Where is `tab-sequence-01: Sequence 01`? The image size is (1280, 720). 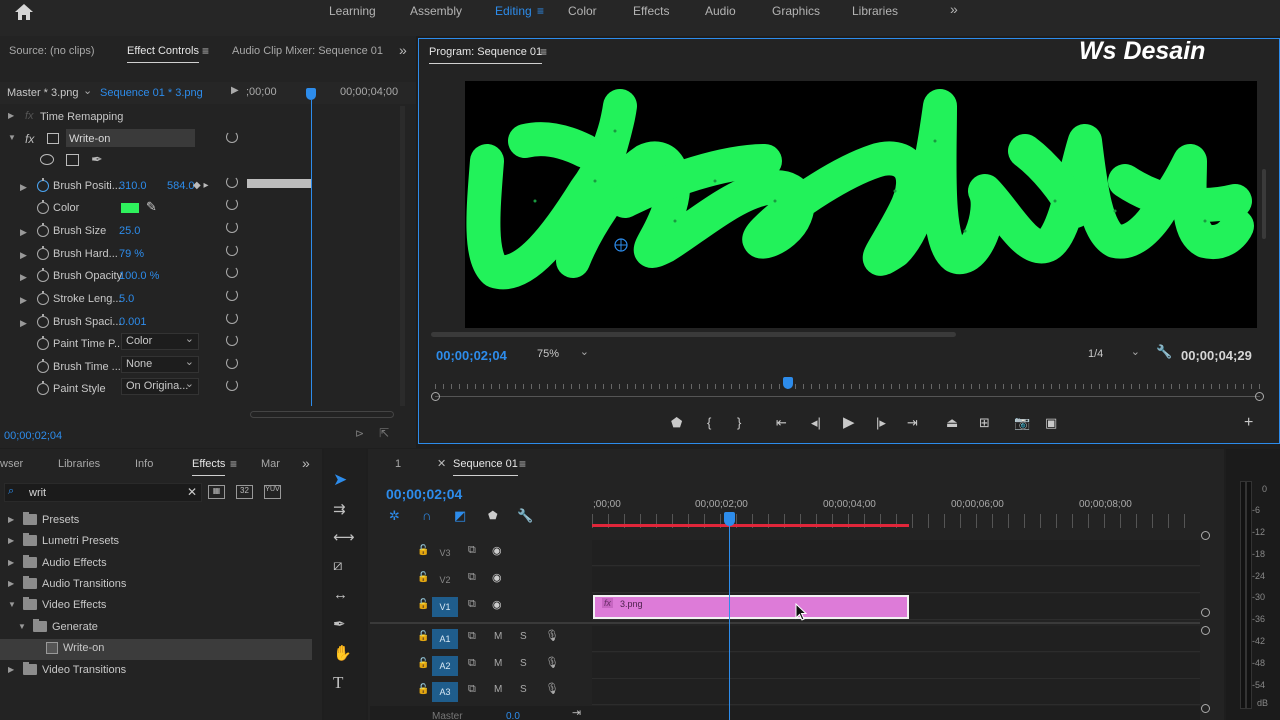
tab-sequence-01: Sequence 01 is located at coordinates (485, 467).